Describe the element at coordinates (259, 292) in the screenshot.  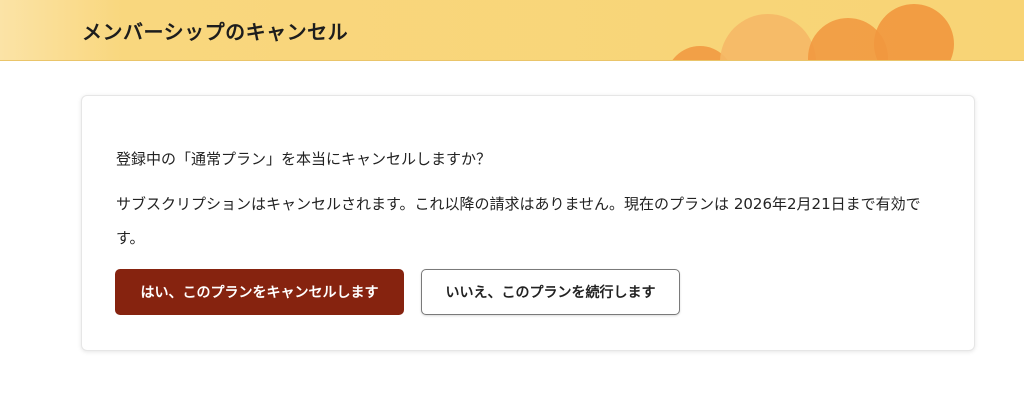
I see `confirm-cancel-button: はい、このプランをキャンセルします` at that location.